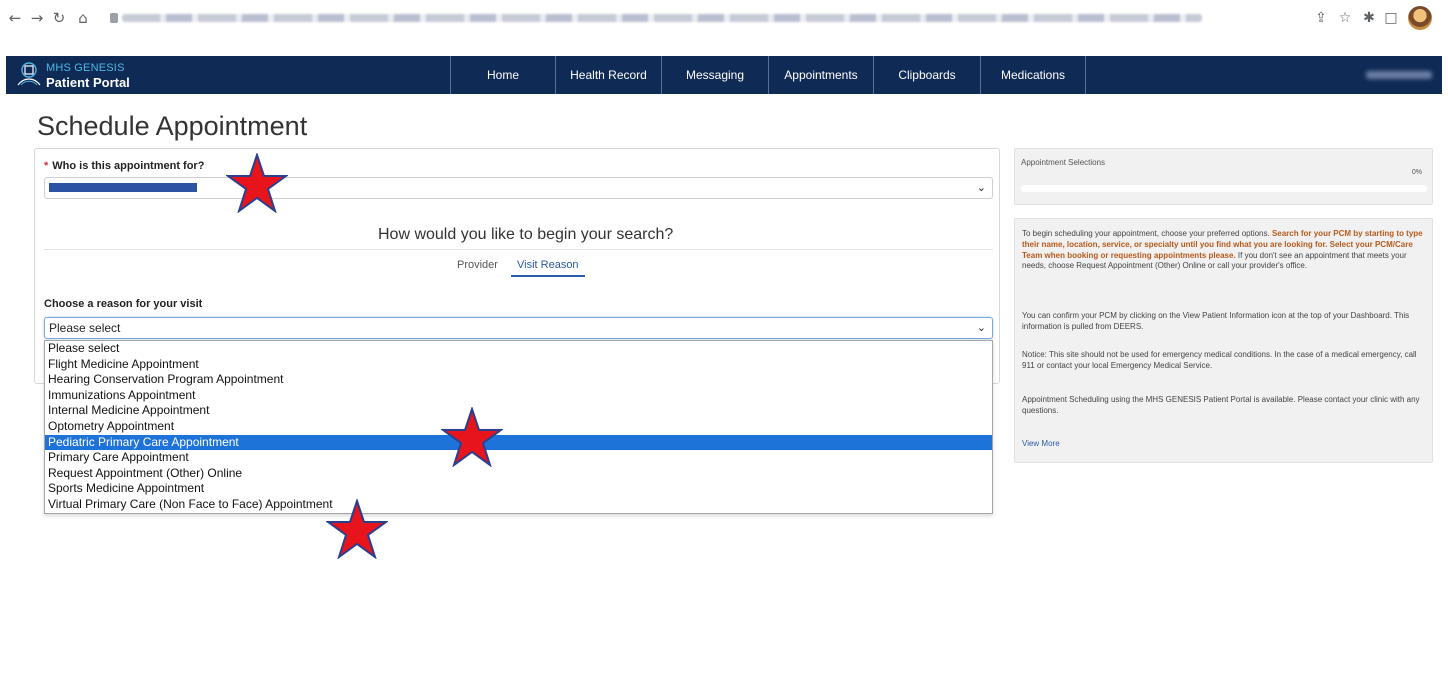 Image resolution: width=1448 pixels, height=677 pixels. I want to click on visit-reason-select: Please select ⌄, so click(518, 328).